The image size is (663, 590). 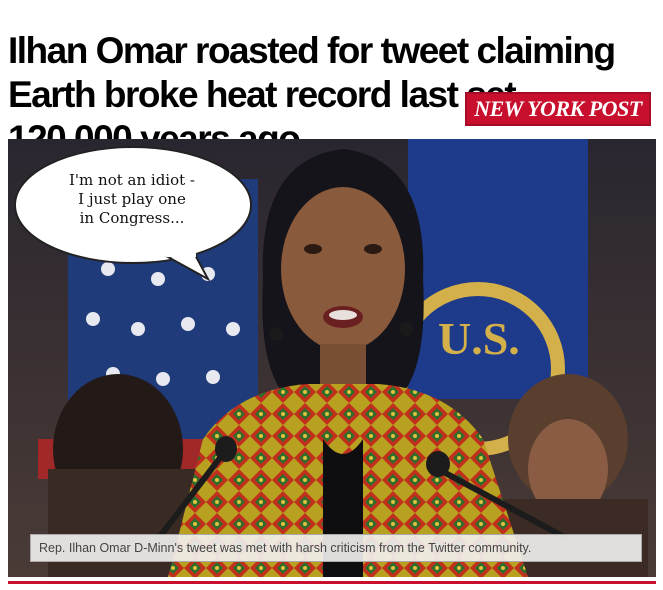 What do you see at coordinates (132, 180) in the screenshot?
I see `bubble-line-1: I'm not an idiot -` at bounding box center [132, 180].